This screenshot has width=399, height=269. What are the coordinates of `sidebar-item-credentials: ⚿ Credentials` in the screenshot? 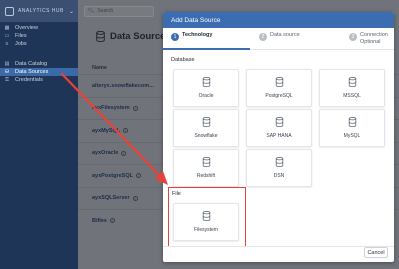 It's located at (39, 80).